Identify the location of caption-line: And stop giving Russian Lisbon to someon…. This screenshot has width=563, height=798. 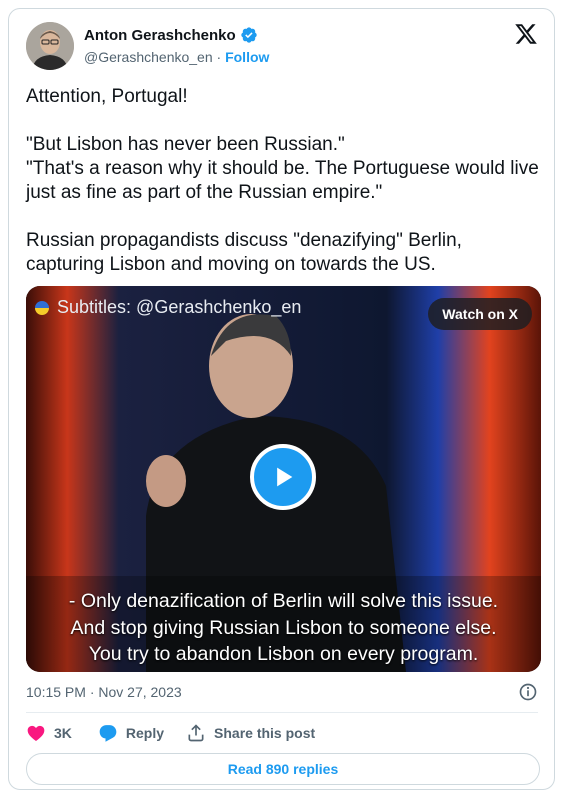
(283, 627).